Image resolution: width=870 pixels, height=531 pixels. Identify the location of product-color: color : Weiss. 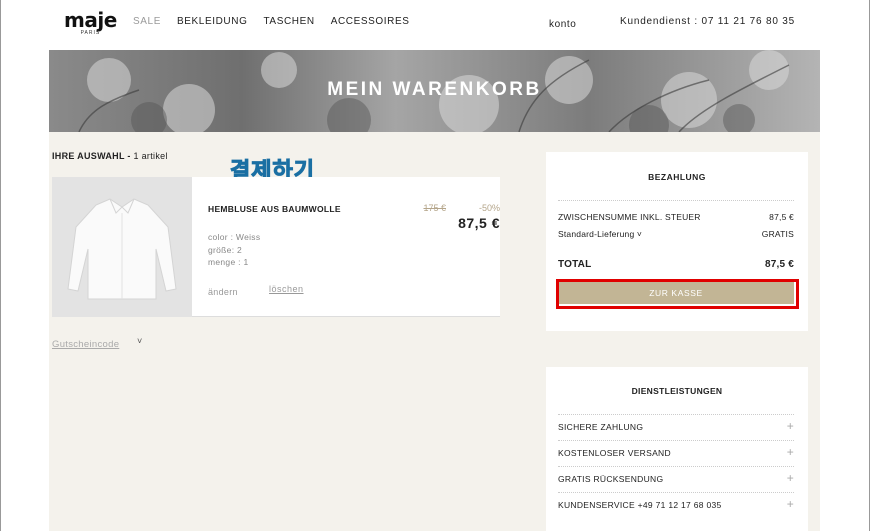
(234, 237).